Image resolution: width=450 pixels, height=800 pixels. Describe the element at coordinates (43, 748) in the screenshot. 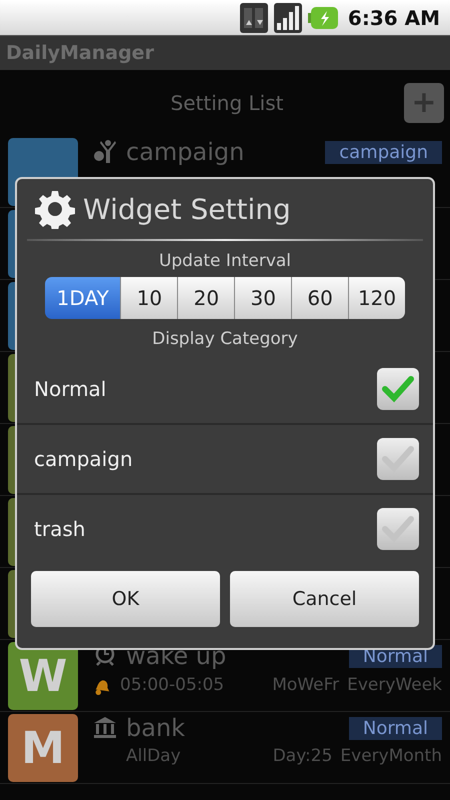

I see `tile-letter: M` at that location.